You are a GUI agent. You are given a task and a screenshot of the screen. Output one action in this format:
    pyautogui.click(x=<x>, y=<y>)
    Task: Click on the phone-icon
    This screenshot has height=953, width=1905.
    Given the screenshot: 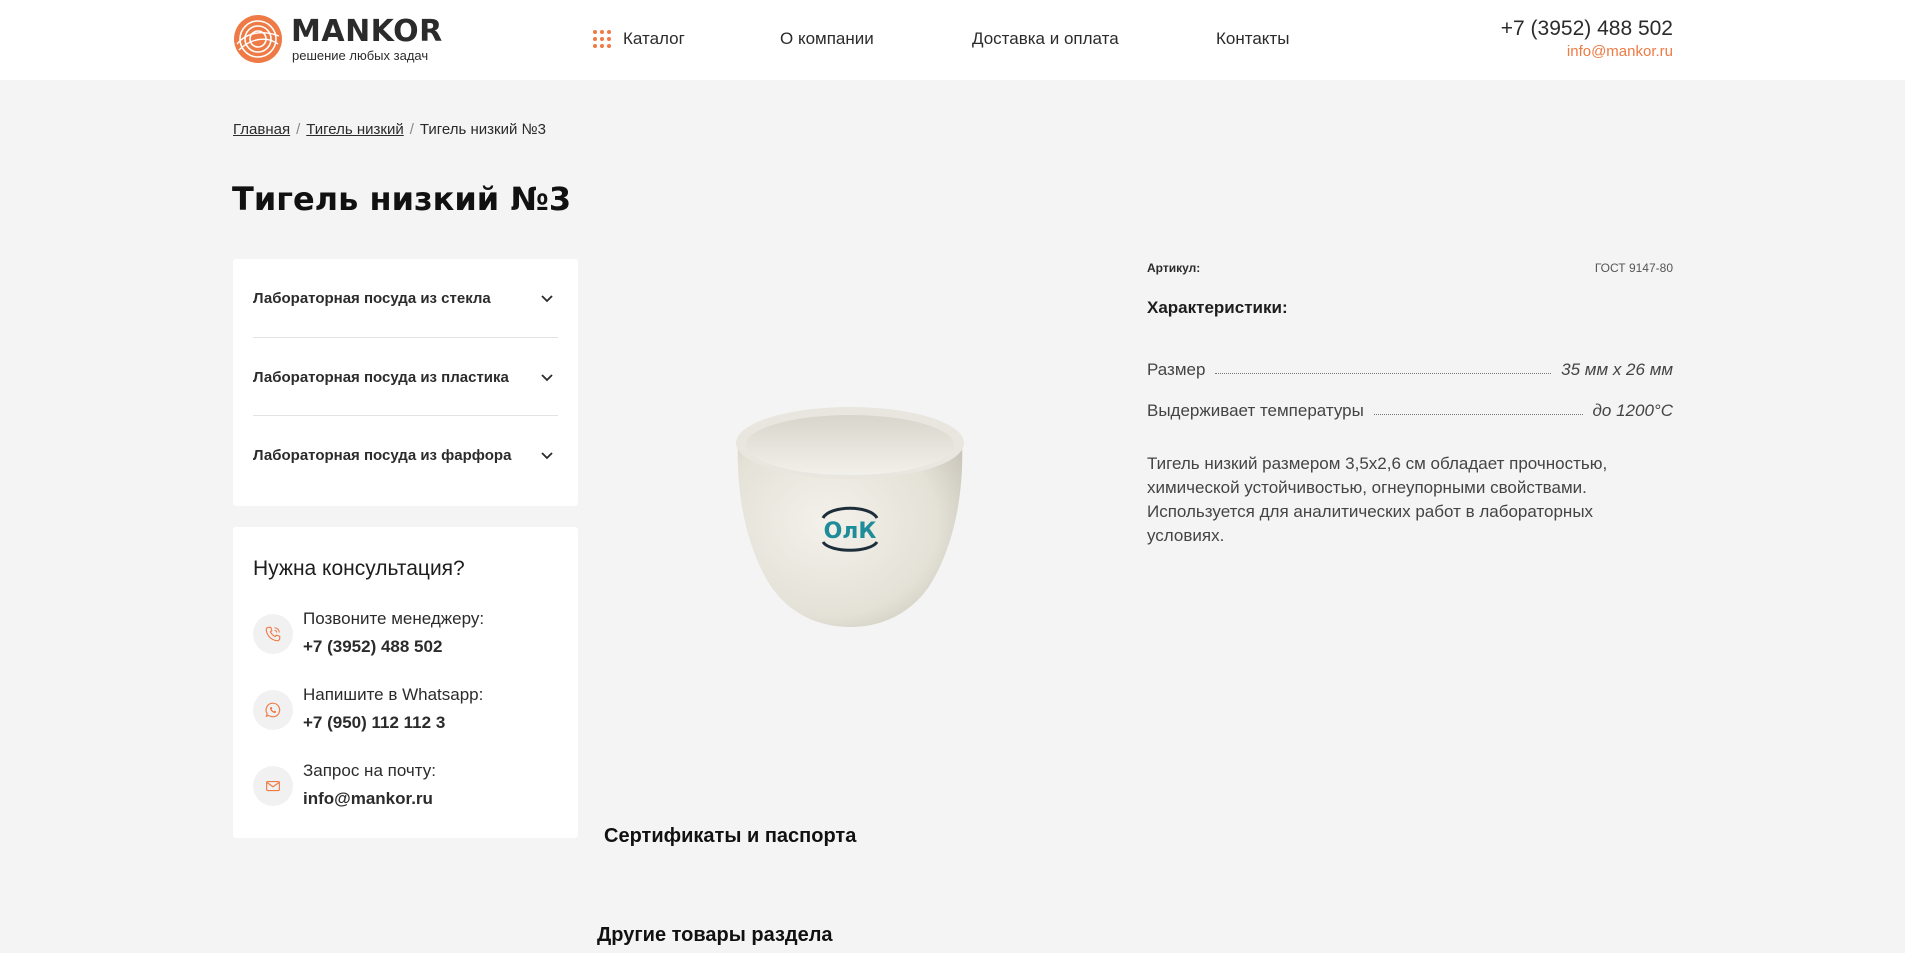 What is the action you would take?
    pyautogui.click(x=273, y=634)
    